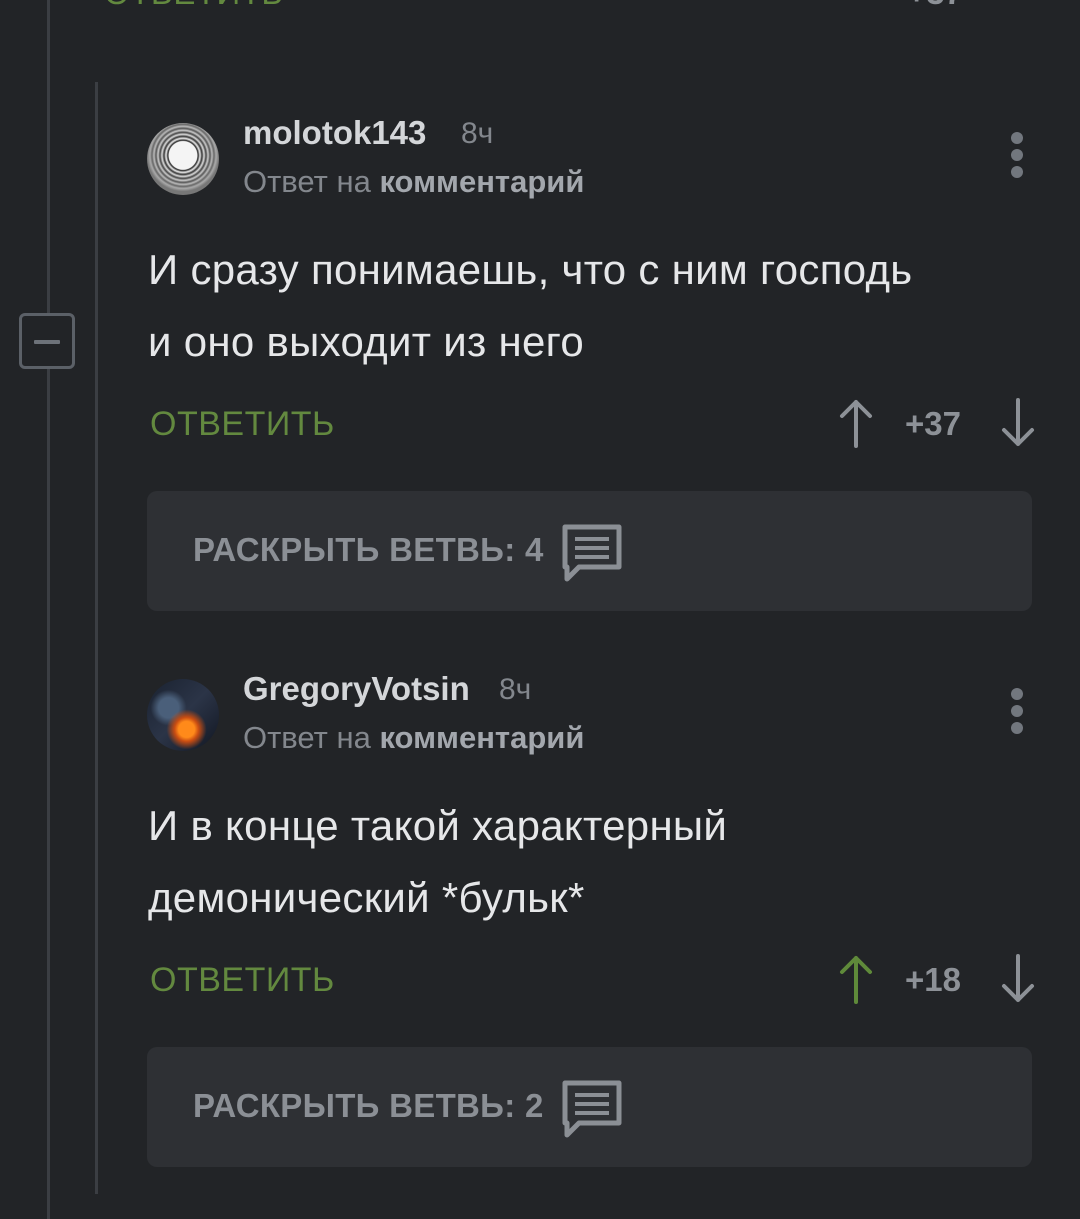 The width and height of the screenshot is (1080, 1219). Describe the element at coordinates (366, 897) in the screenshot. I see `comment-text-line: демонический *бульк*` at that location.